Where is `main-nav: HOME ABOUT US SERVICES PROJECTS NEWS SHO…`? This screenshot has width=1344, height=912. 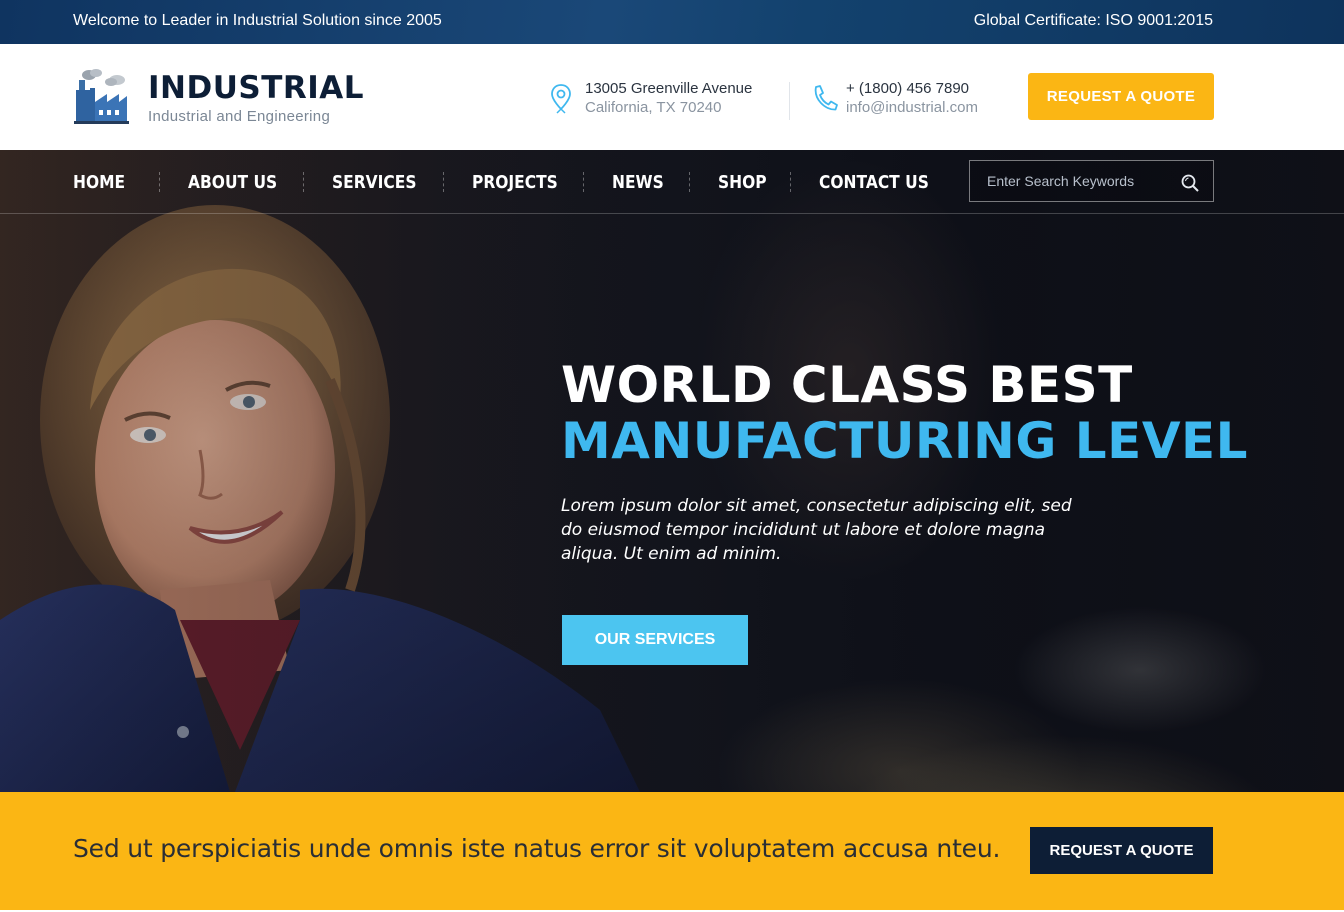 main-nav: HOME ABOUT US SERVICES PROJECTS NEWS SHO… is located at coordinates (672, 182).